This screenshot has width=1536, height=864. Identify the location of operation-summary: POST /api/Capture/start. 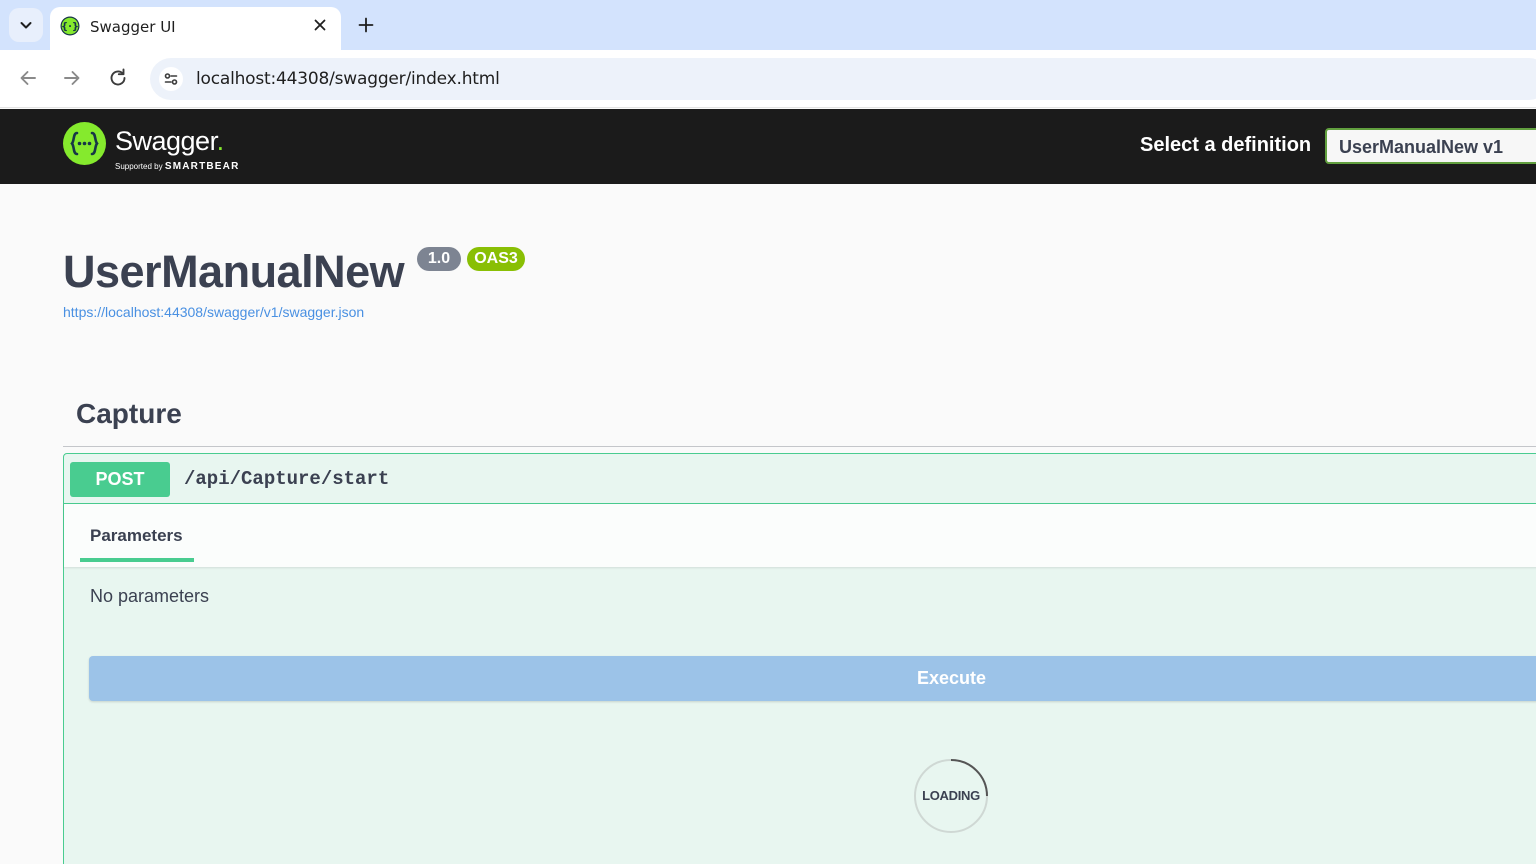
(800, 479).